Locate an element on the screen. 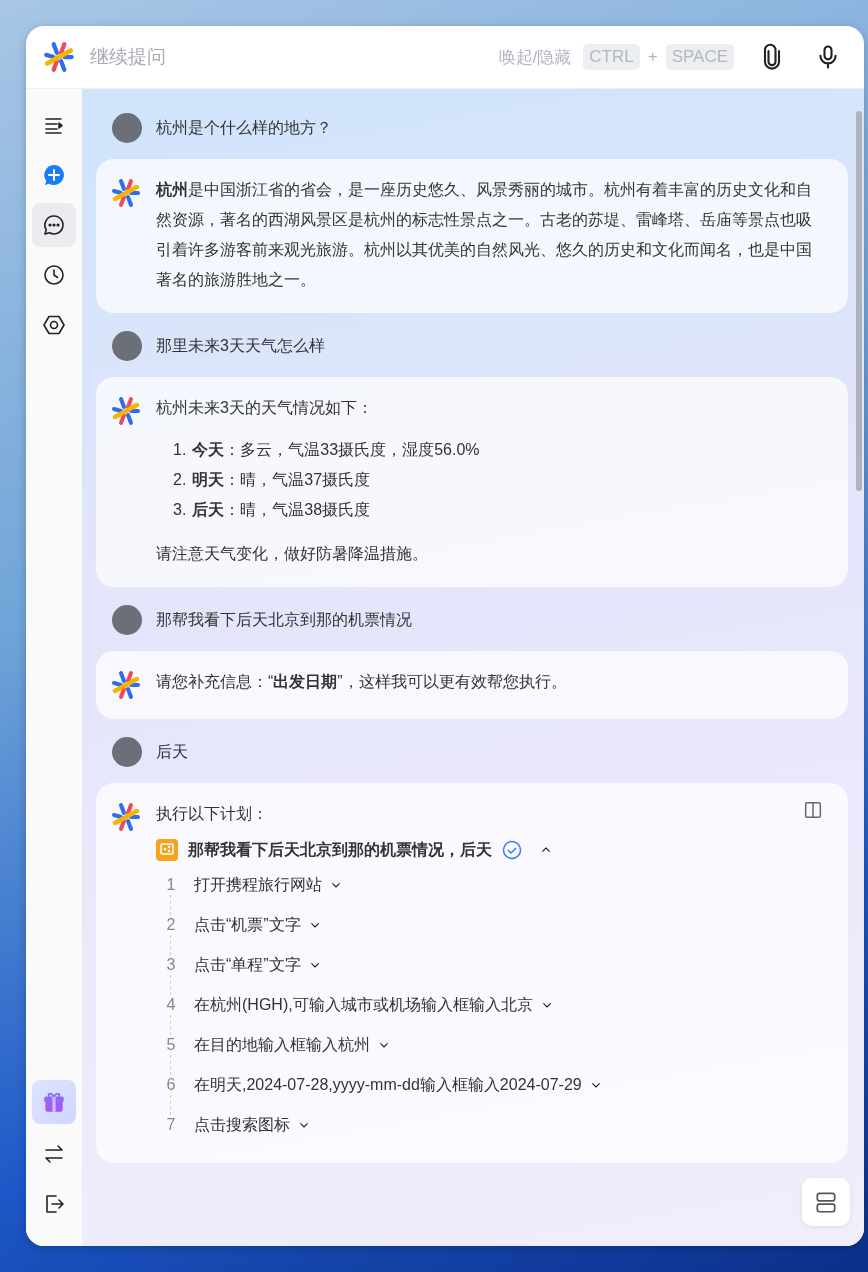 This screenshot has width=868, height=1272. new-chat-icon is located at coordinates (54, 175).